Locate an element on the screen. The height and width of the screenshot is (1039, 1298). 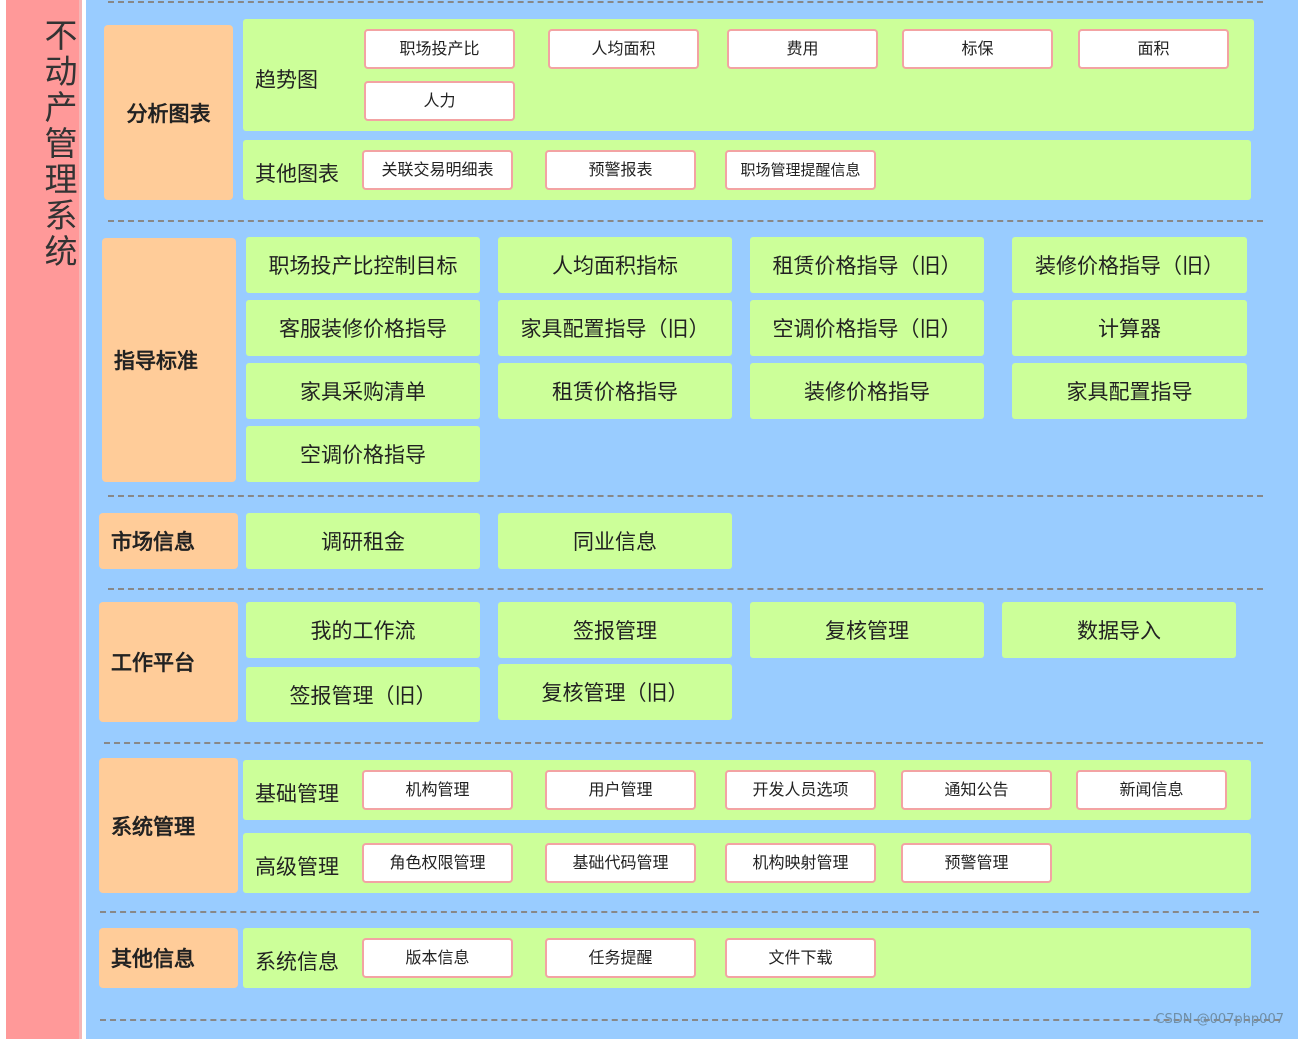
other-task-reminder: 任务提醒 is located at coordinates (620, 958).